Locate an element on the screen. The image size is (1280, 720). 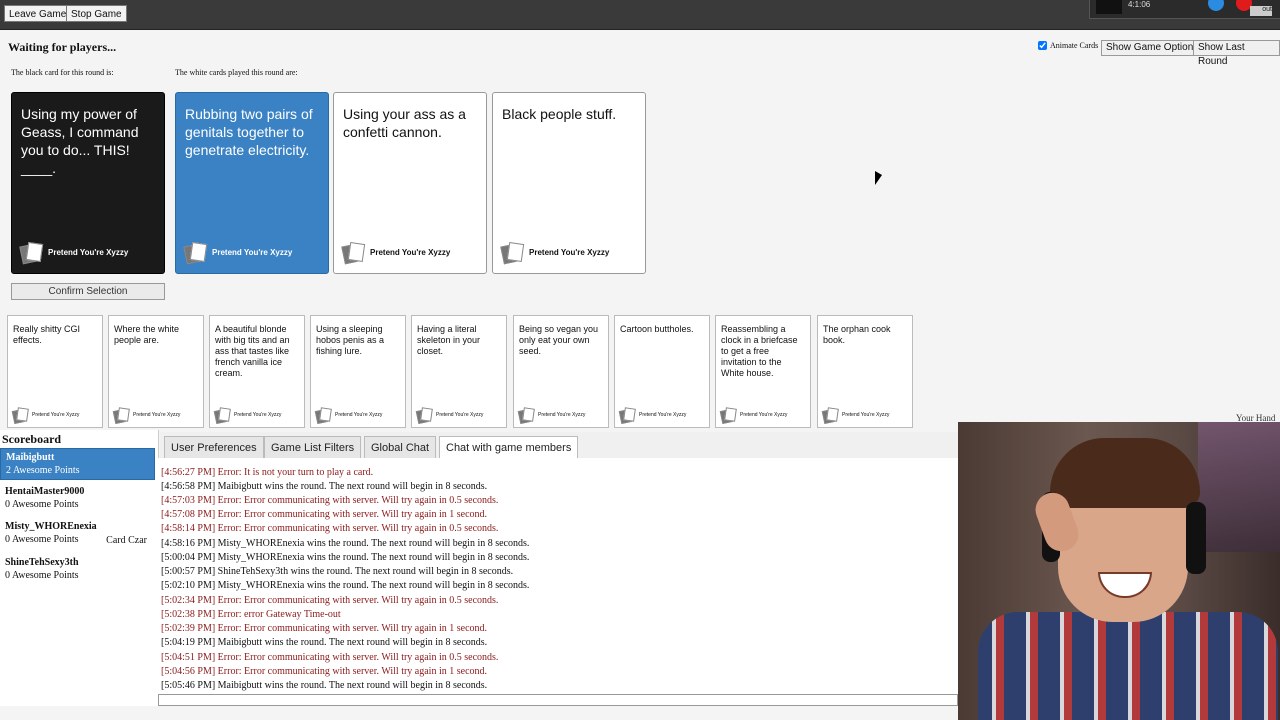
notification-icon is located at coordinates (1216, 5).